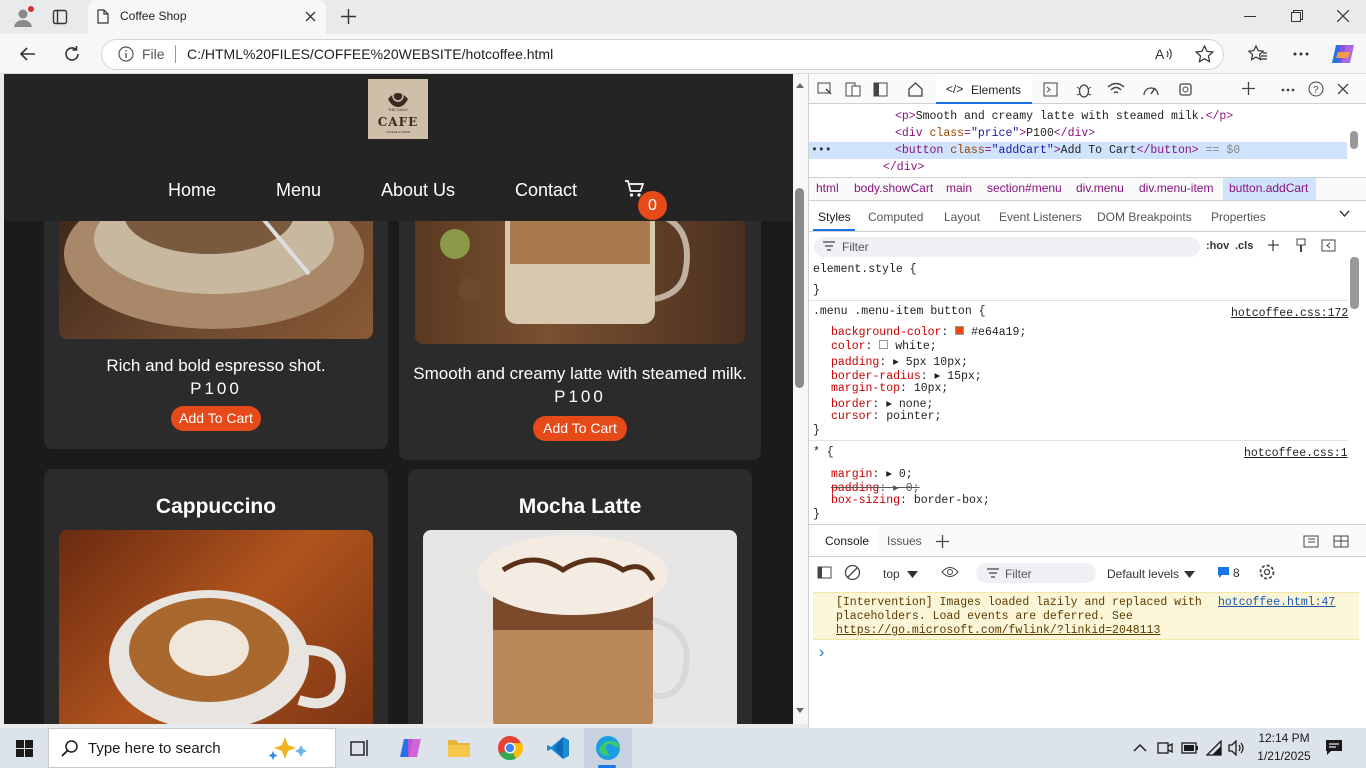 The height and width of the screenshot is (768, 1366). What do you see at coordinates (1334, 747) in the screenshot?
I see `notification-icon` at bounding box center [1334, 747].